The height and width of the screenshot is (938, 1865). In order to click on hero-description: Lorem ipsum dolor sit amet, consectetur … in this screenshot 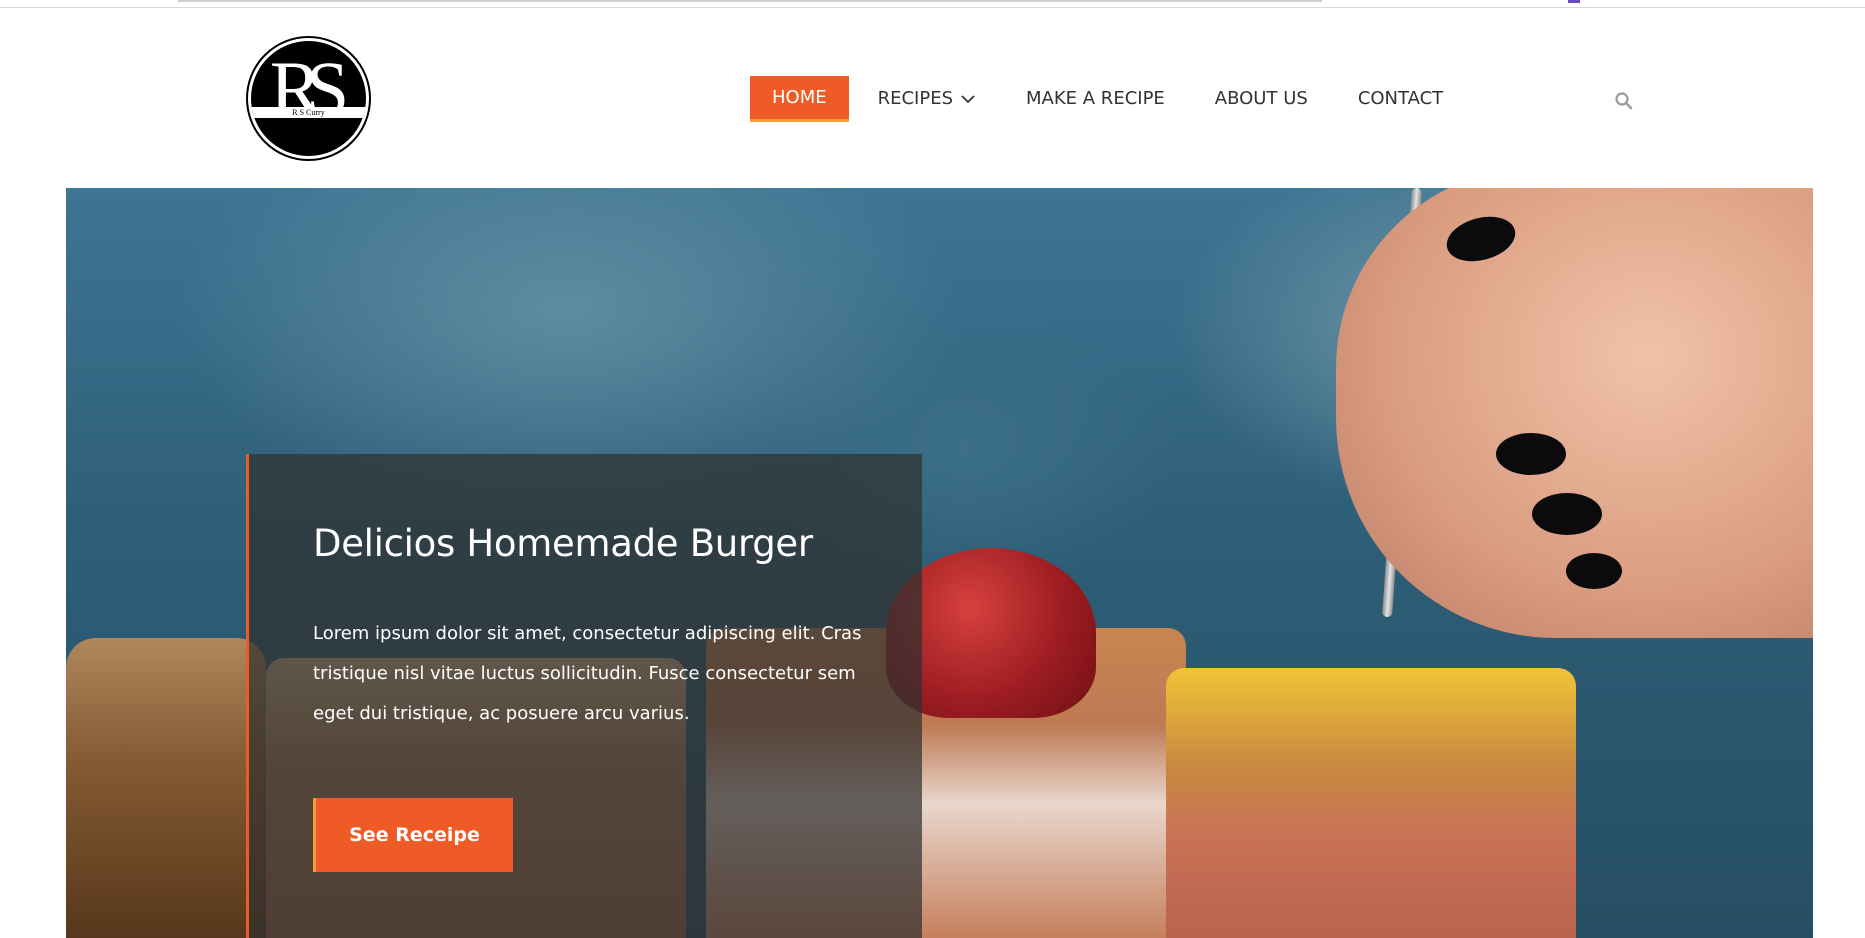, I will do `click(587, 673)`.